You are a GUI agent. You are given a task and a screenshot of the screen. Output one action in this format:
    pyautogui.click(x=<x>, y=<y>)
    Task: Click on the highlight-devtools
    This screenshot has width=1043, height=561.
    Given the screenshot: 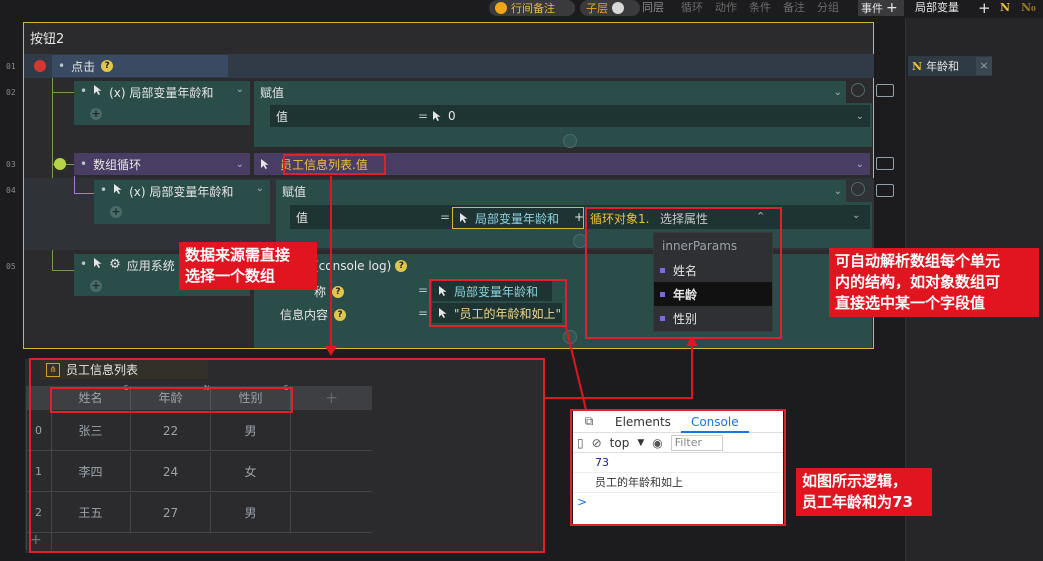 What is the action you would take?
    pyautogui.click(x=678, y=467)
    